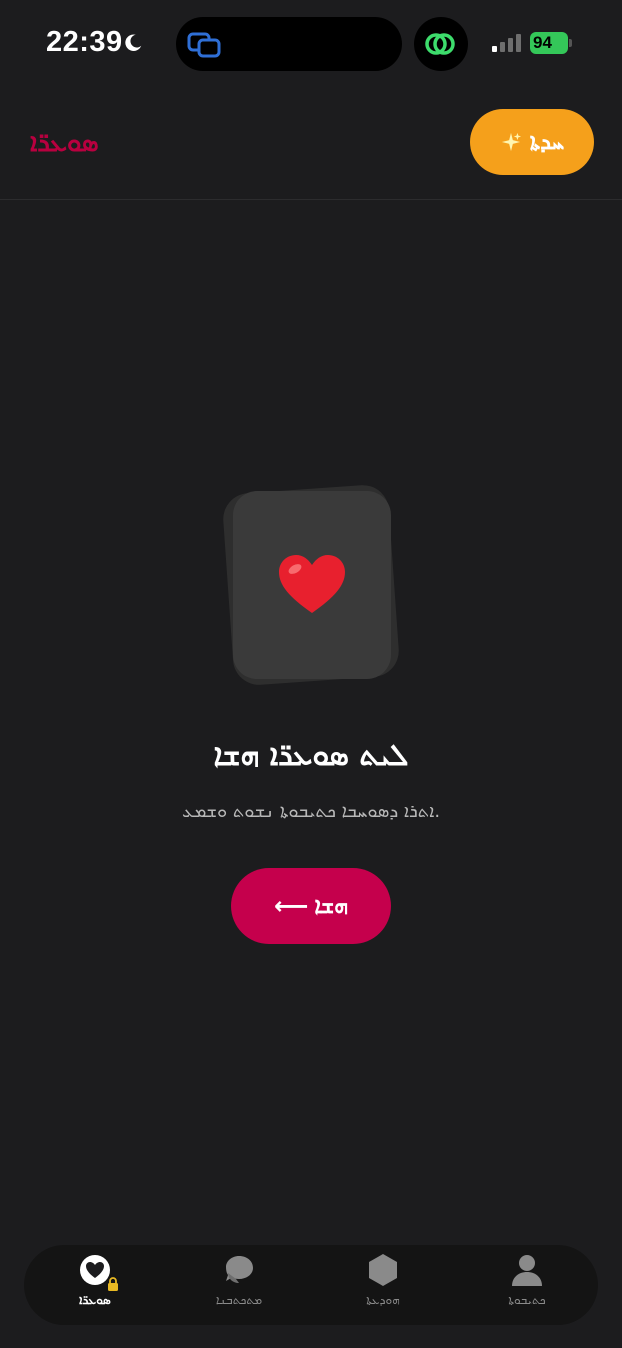 The image size is (622, 1348). I want to click on screen-mirror-icon, so click(204, 45).